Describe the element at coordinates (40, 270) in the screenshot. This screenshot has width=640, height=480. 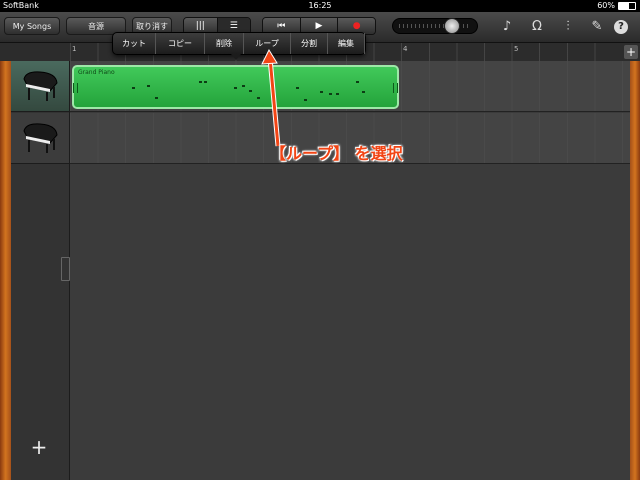
I see `track-headers: +` at that location.